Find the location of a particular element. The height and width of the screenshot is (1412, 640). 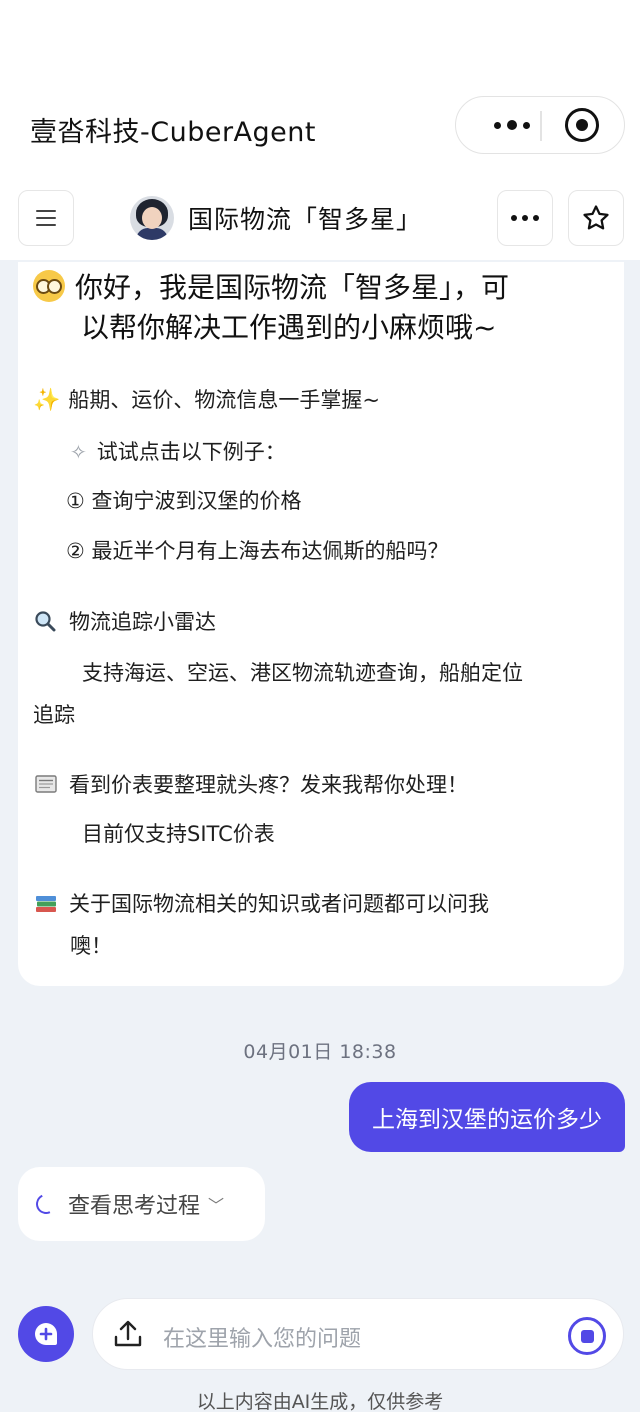

section-tracking-title: 物流追踪小雷达 is located at coordinates (142, 622).